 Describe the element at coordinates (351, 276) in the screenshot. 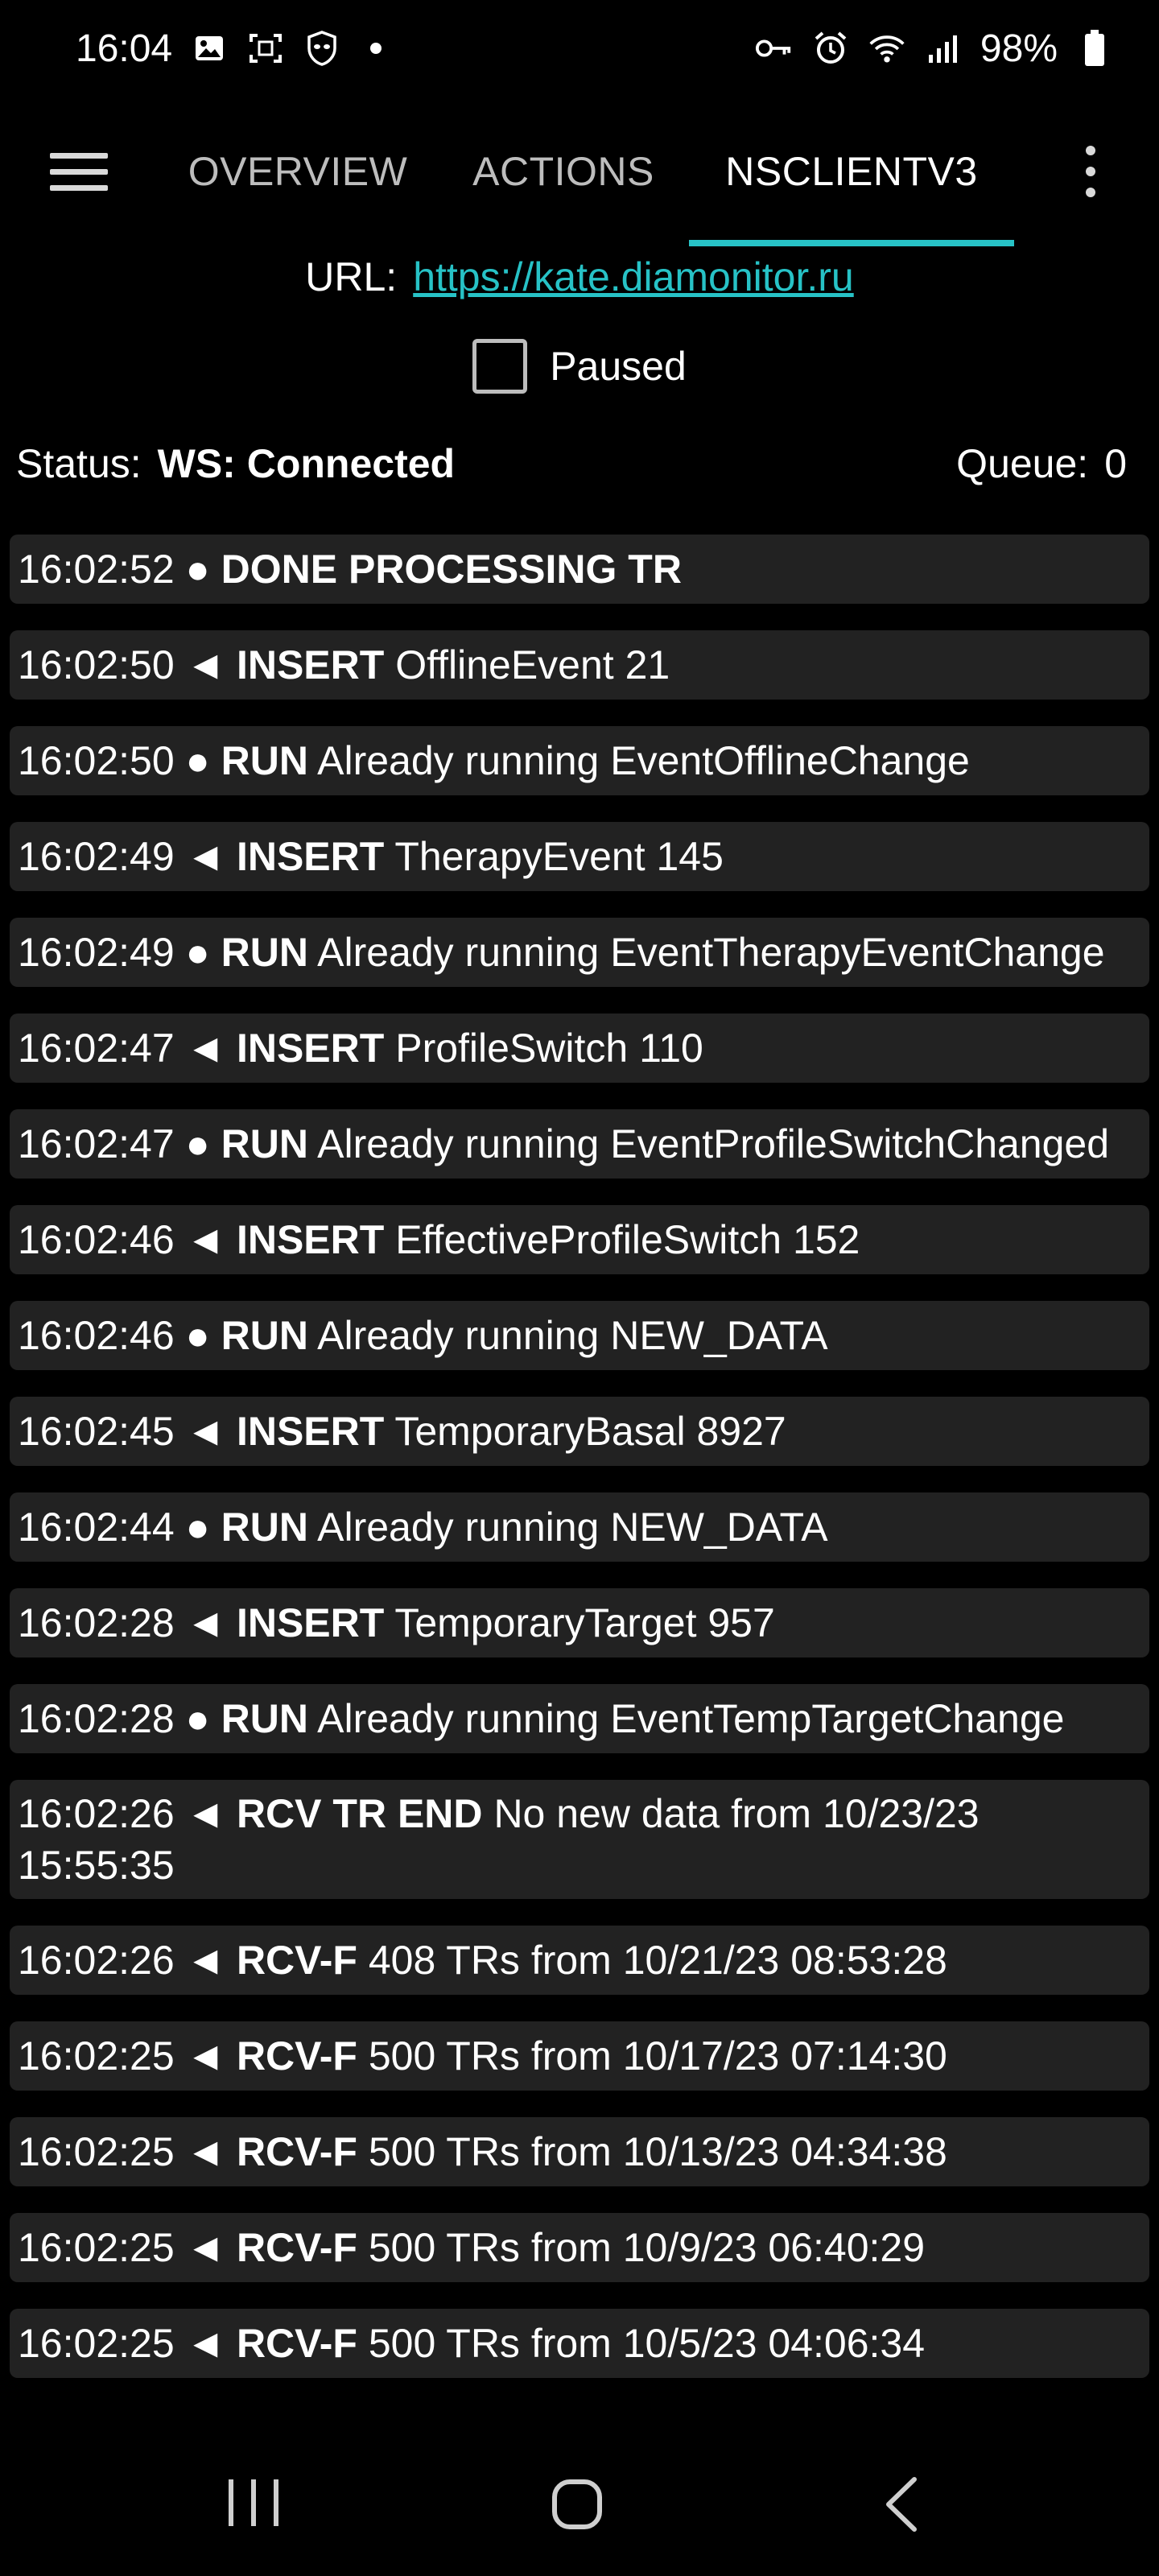

I see `url-label: URL:` at that location.